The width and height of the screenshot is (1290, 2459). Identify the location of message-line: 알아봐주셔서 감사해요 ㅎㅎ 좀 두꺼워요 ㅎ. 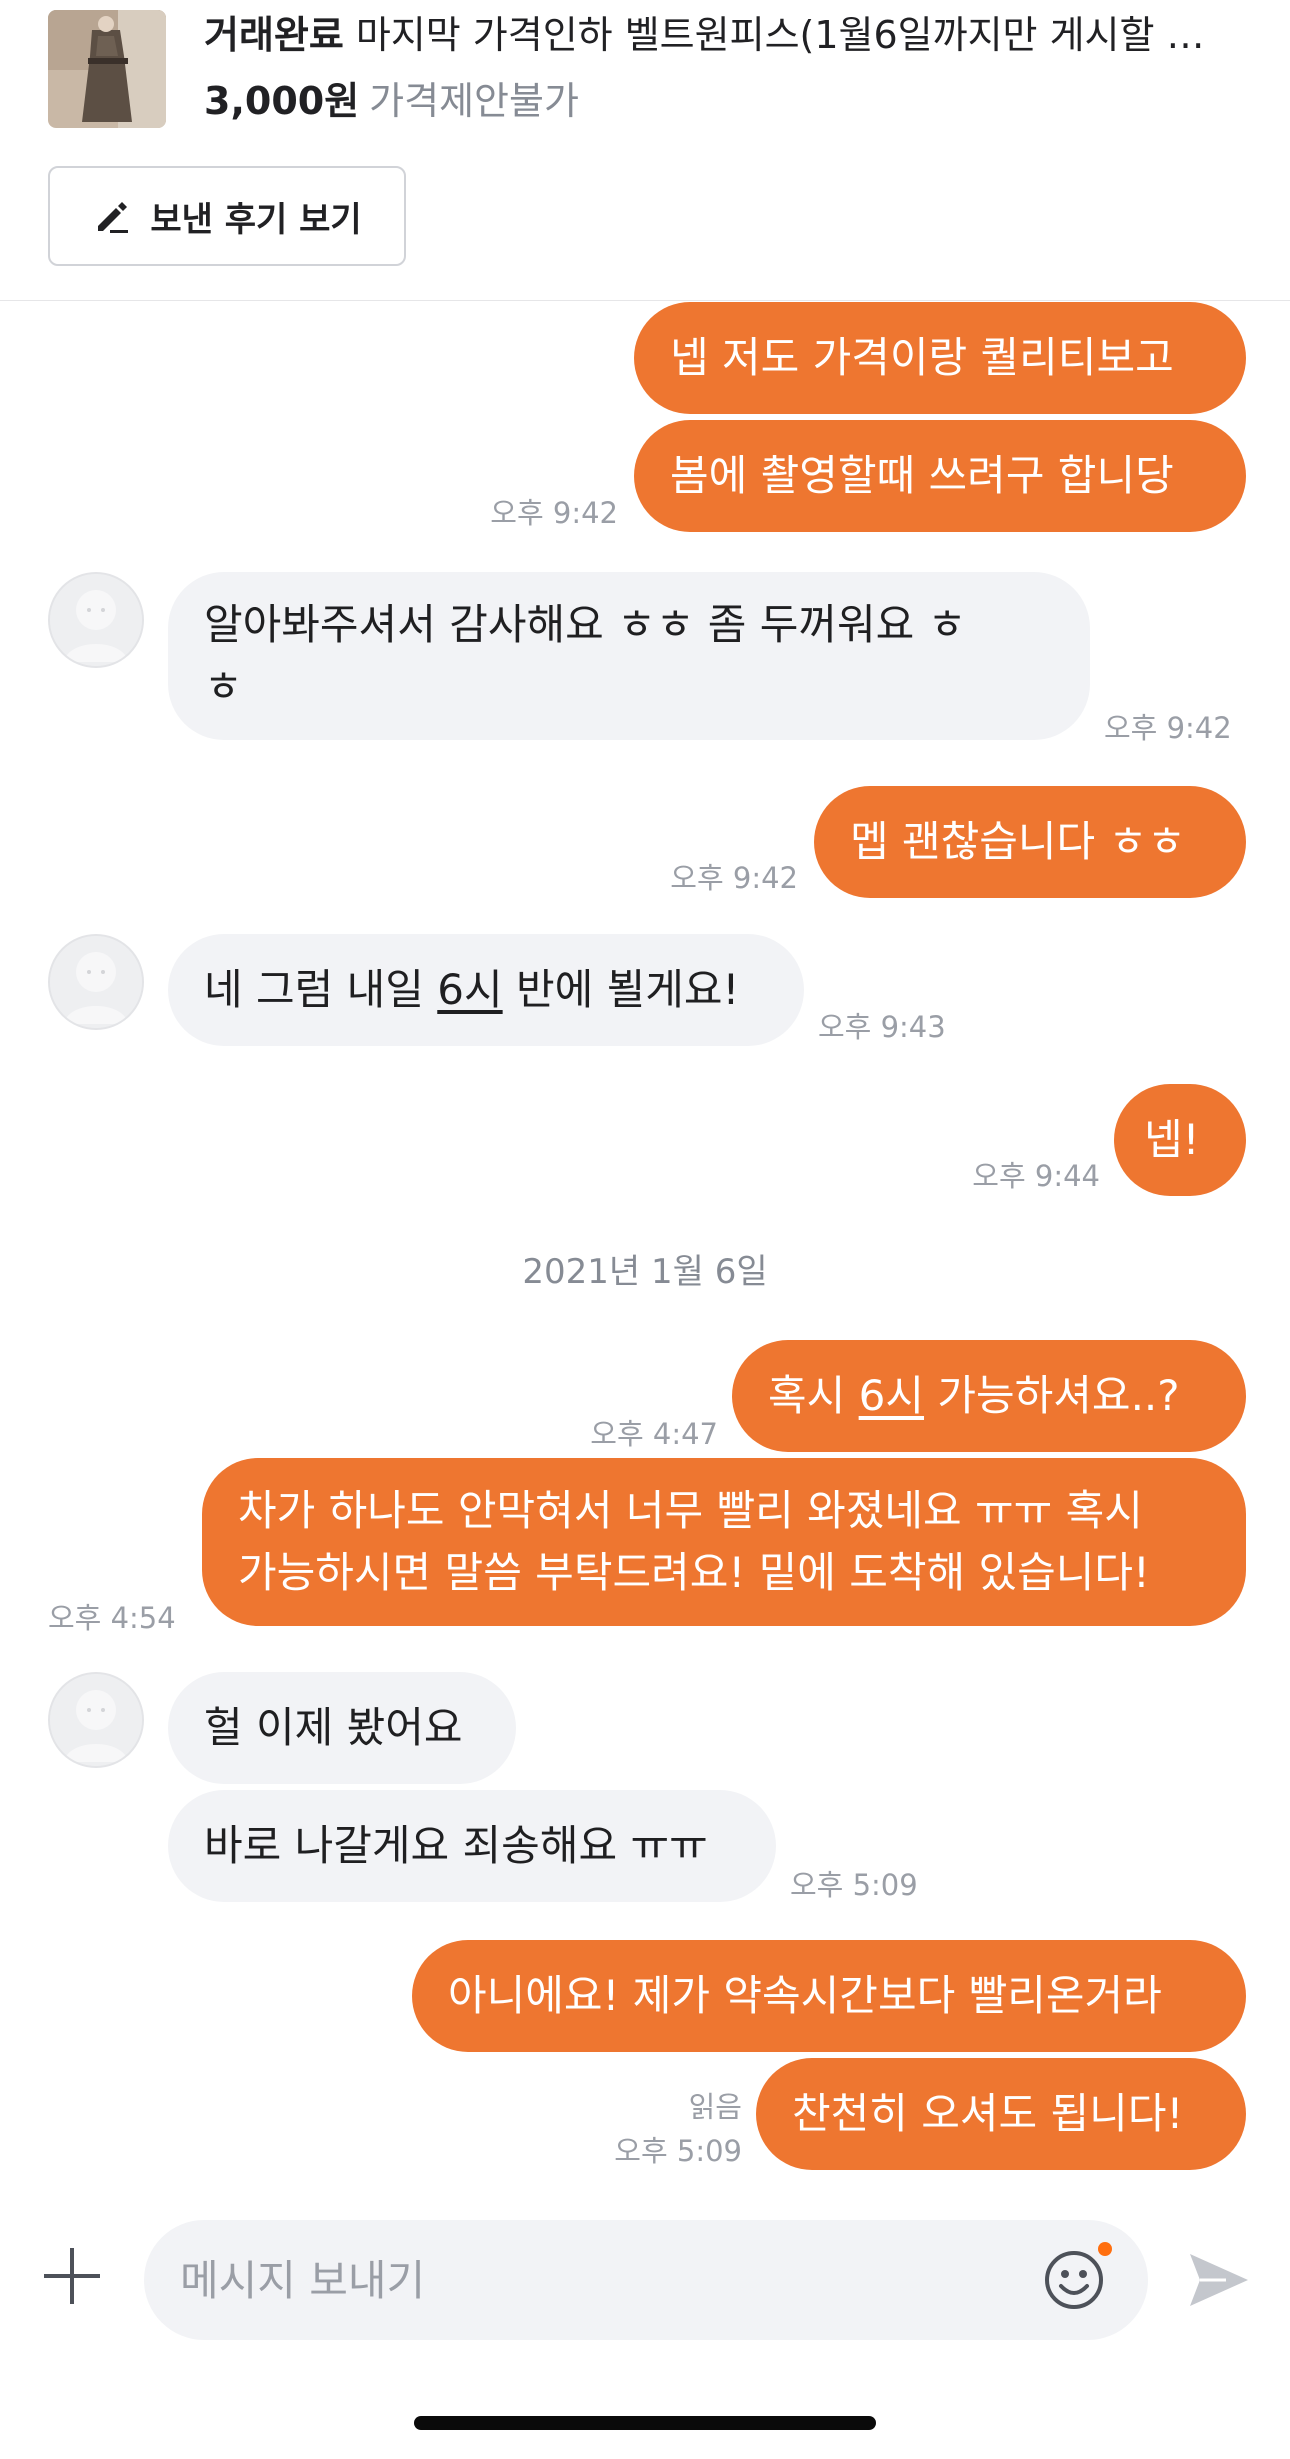
(585, 624).